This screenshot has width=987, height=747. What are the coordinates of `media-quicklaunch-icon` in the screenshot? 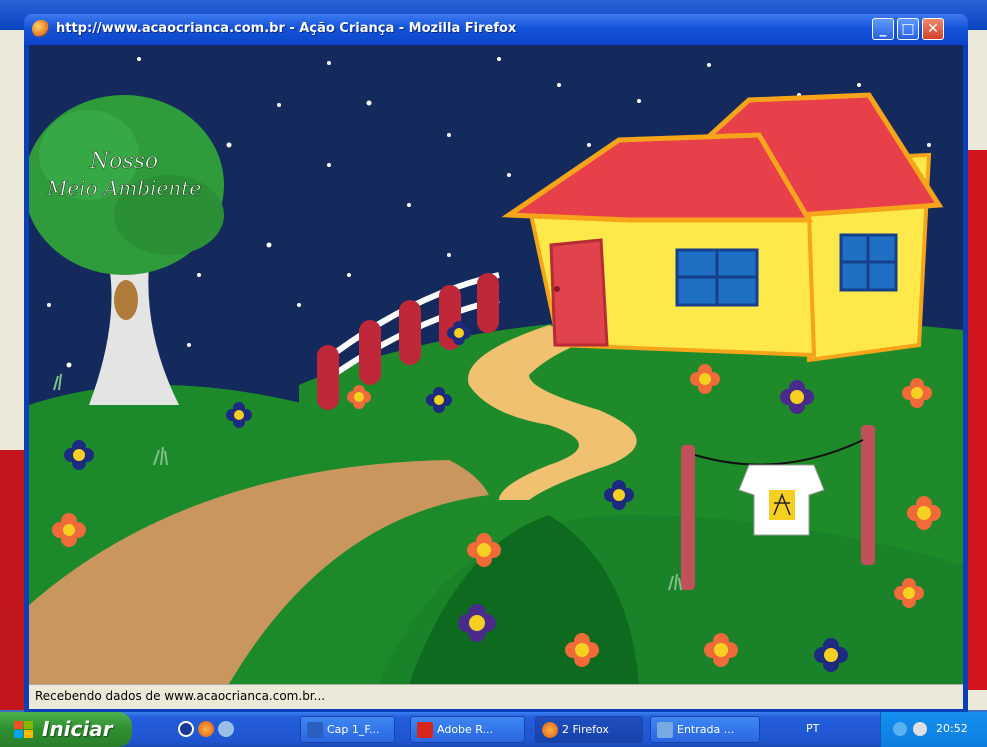 It's located at (226, 729).